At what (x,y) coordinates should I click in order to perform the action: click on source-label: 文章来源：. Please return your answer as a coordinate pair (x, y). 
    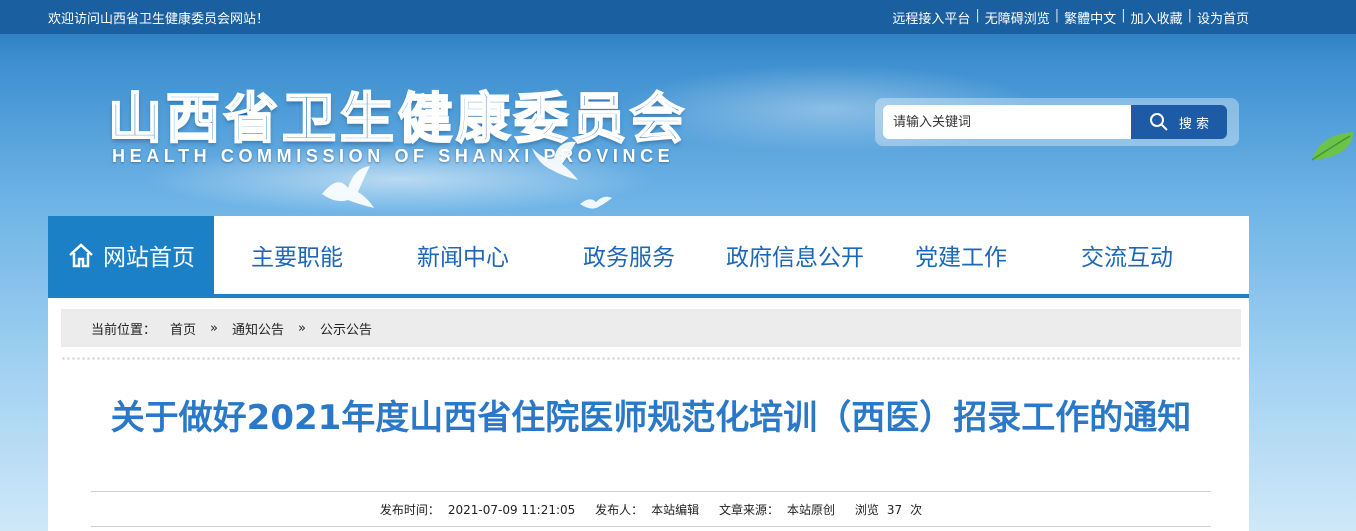
    Looking at the image, I should click on (748, 510).